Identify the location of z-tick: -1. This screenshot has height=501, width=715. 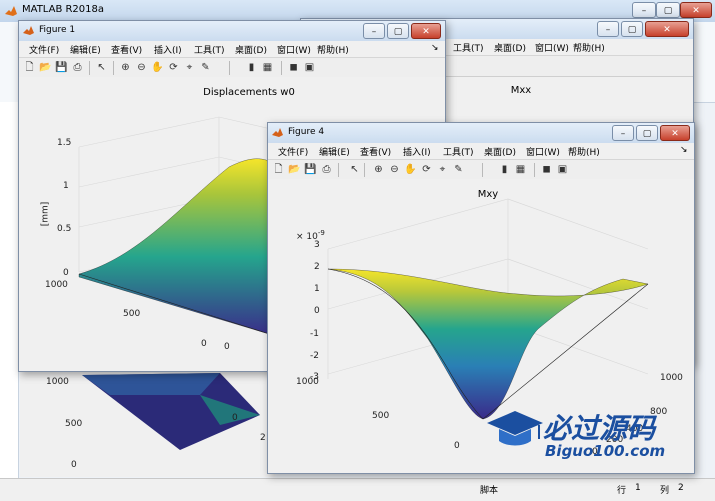
(314, 334).